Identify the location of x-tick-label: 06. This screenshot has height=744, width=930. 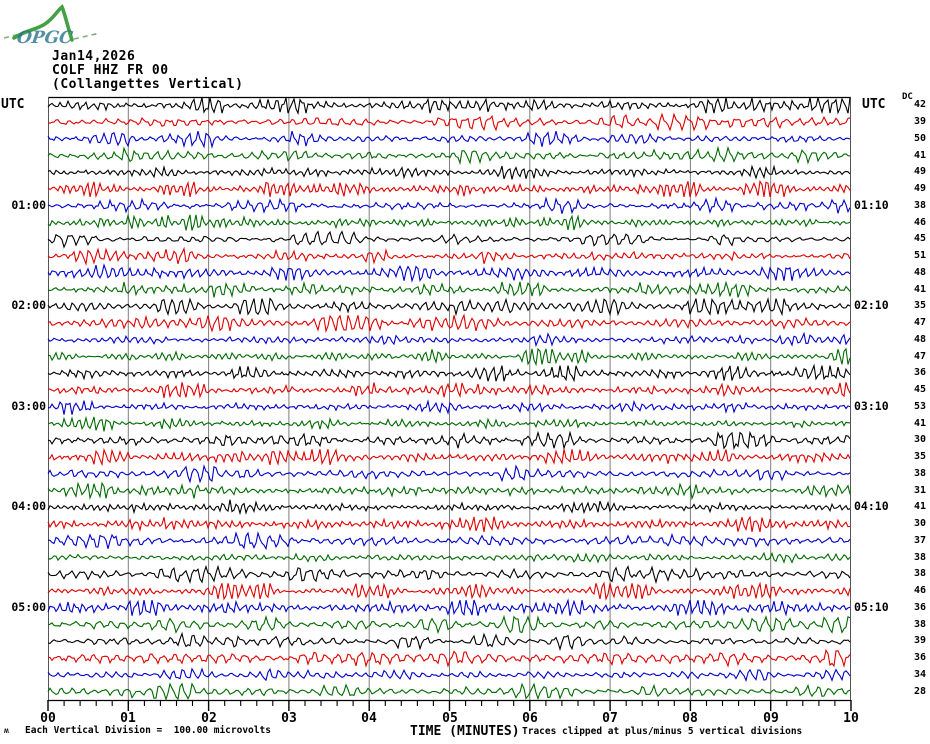
(530, 718).